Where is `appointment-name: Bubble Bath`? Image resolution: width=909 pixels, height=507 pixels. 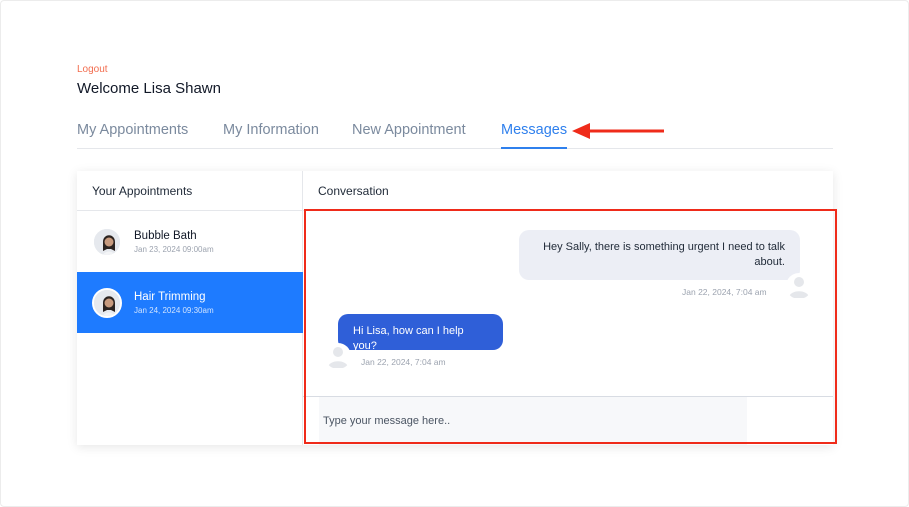
appointment-name: Bubble Bath is located at coordinates (165, 236).